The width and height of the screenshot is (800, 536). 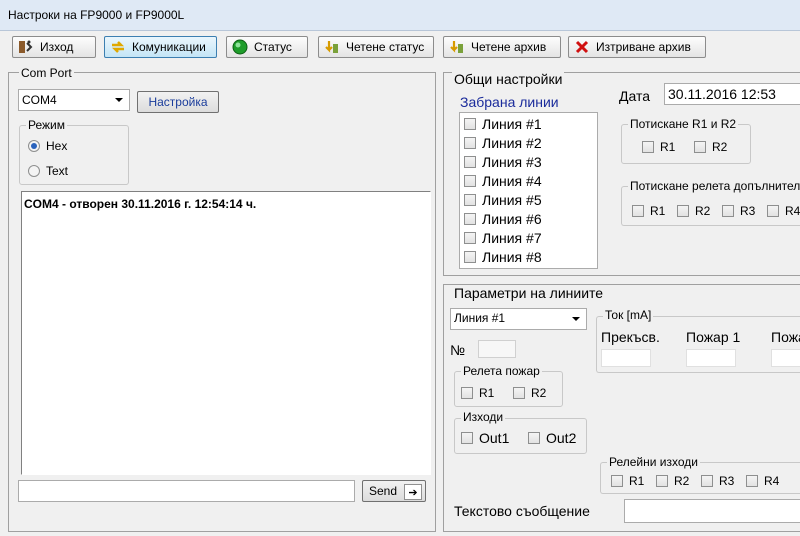 I want to click on line-checkbox-5: Линия #5, so click(x=503, y=200).